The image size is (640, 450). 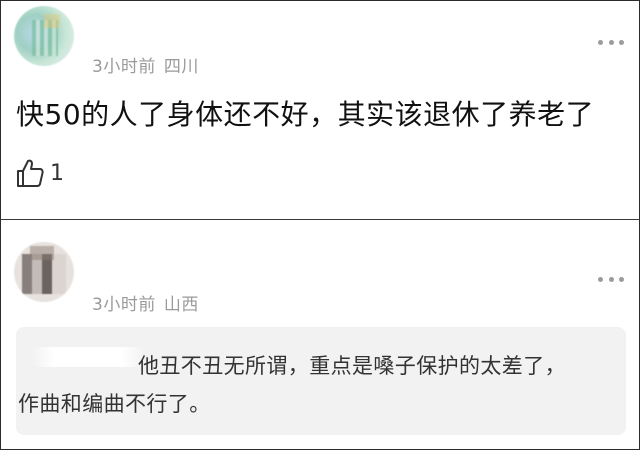 I want to click on comment-location: 四川, so click(x=181, y=67).